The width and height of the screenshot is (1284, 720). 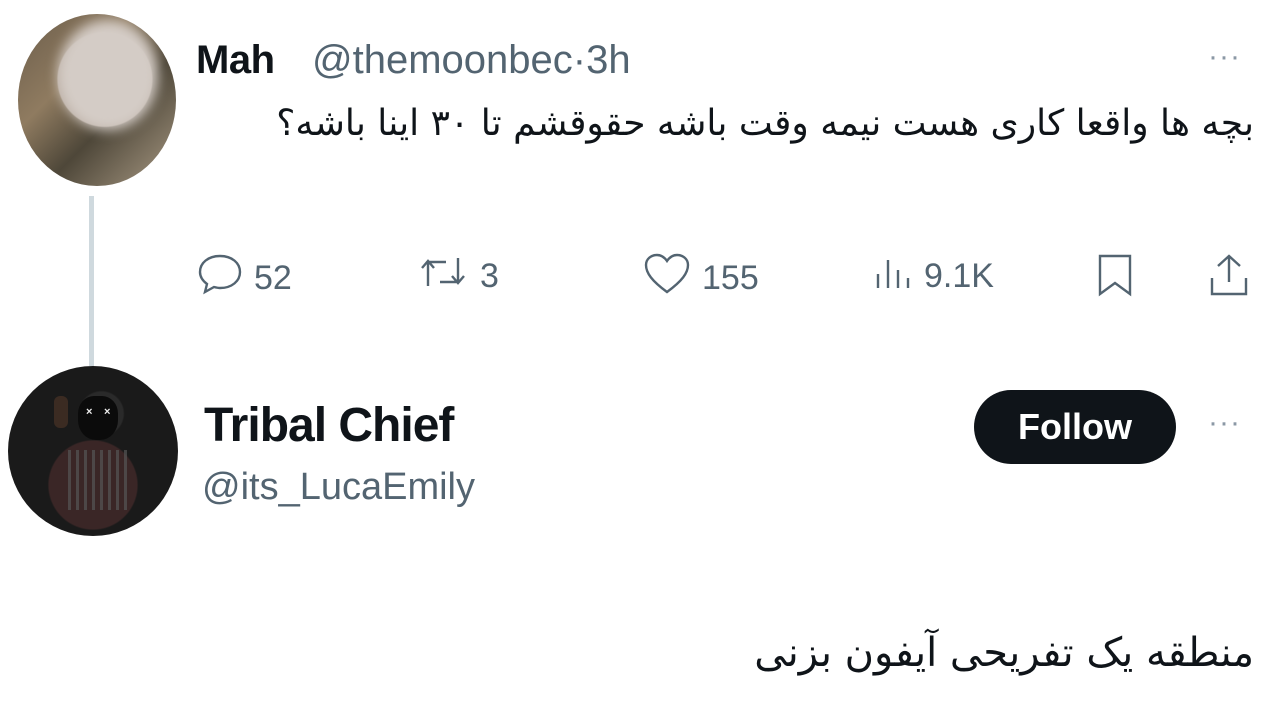 What do you see at coordinates (329, 425) in the screenshot?
I see `author-name: Tribal Chief` at bounding box center [329, 425].